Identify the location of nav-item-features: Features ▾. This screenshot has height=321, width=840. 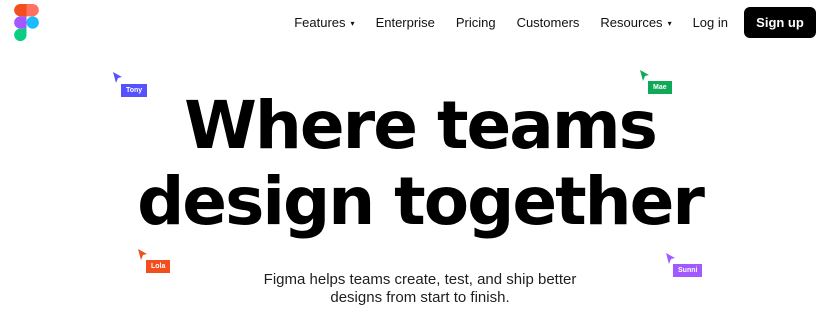
(324, 22).